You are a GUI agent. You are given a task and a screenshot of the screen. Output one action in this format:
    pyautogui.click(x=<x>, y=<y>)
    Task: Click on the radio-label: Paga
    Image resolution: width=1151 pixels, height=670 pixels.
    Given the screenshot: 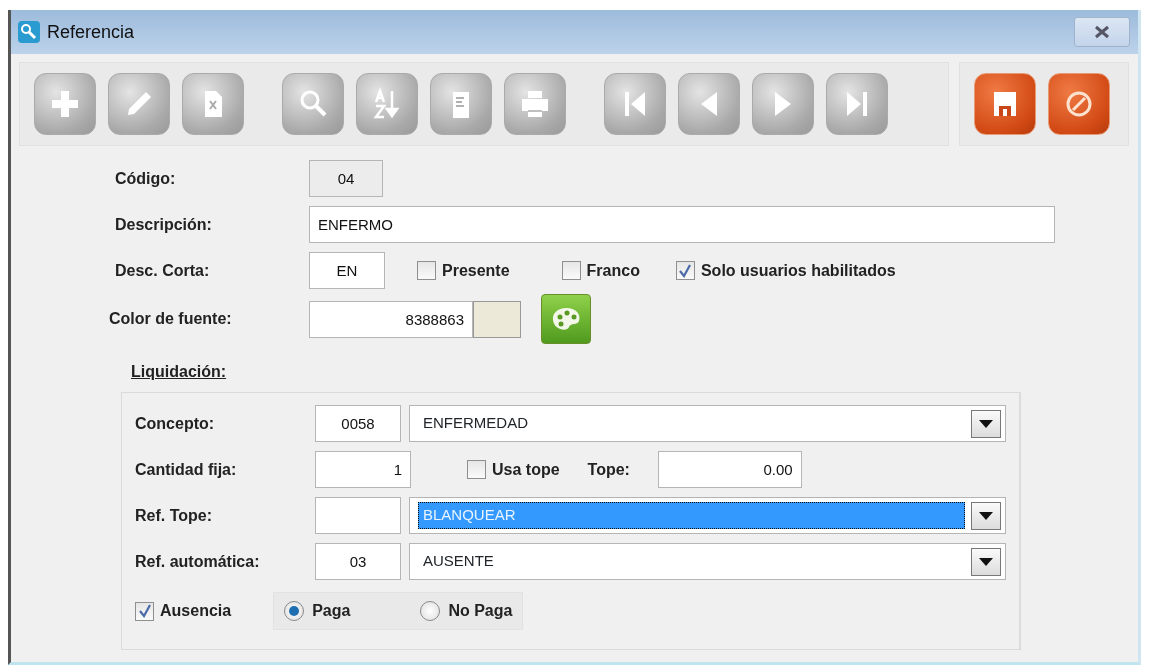 What is the action you would take?
    pyautogui.click(x=331, y=611)
    